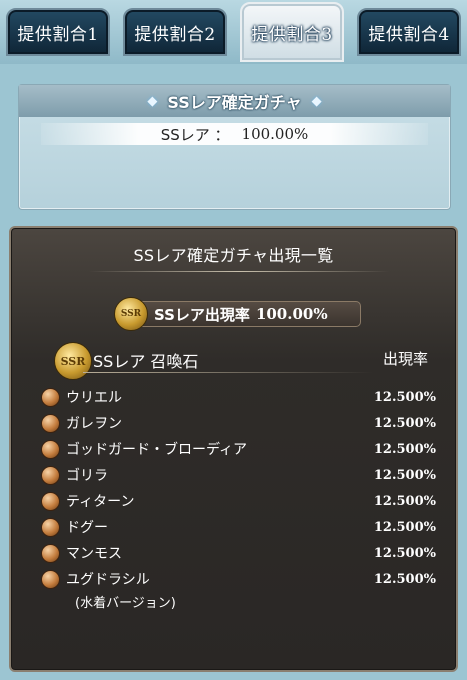  I want to click on ssr-rate-pill: SSR SSレア出現率 100.00%, so click(237, 314).